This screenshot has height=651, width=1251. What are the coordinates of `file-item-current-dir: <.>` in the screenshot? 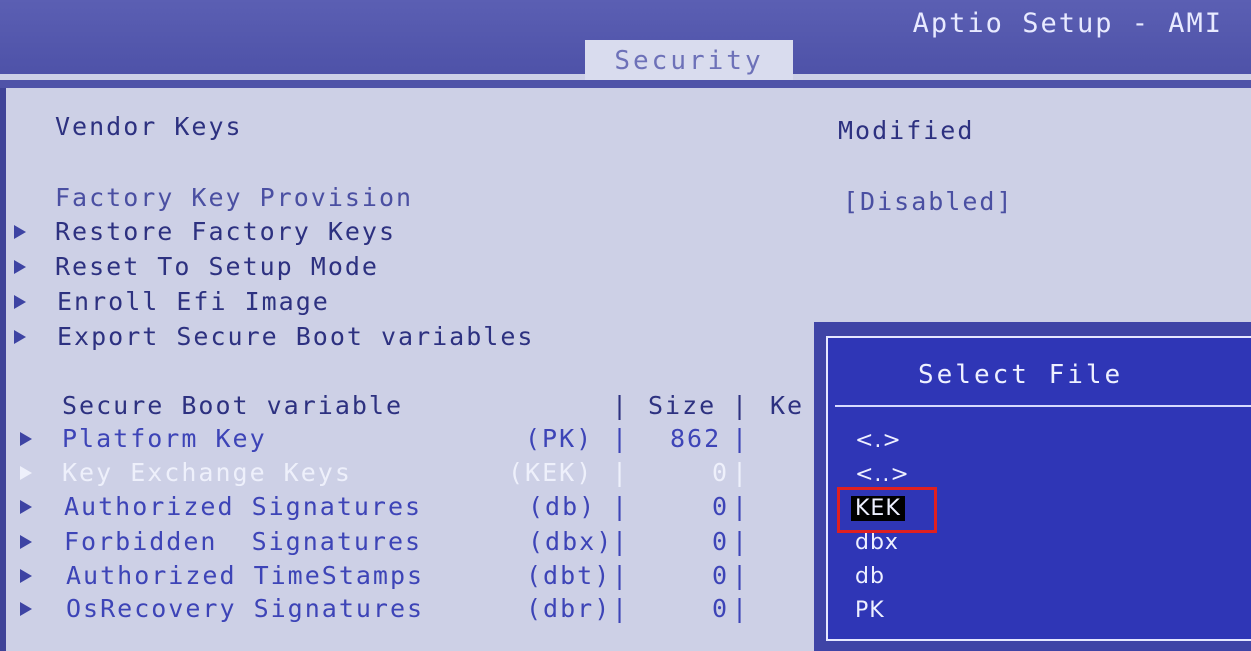 It's located at (878, 440).